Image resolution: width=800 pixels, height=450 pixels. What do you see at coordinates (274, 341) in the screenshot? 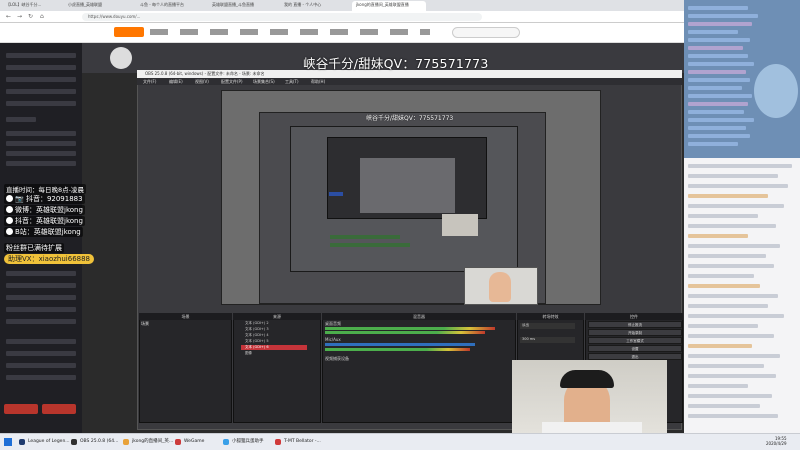
I see `source-item: 文本 (GDI+) 5` at bounding box center [274, 341].